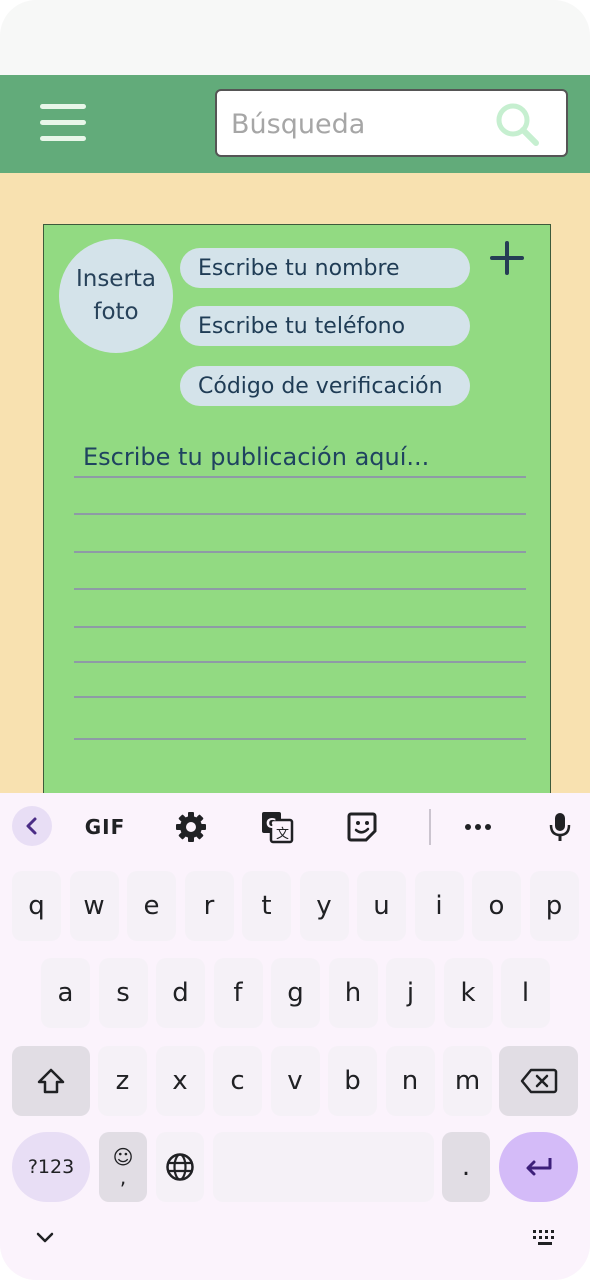 Image resolution: width=590 pixels, height=1280 pixels. I want to click on toolbar-divider, so click(430, 827).